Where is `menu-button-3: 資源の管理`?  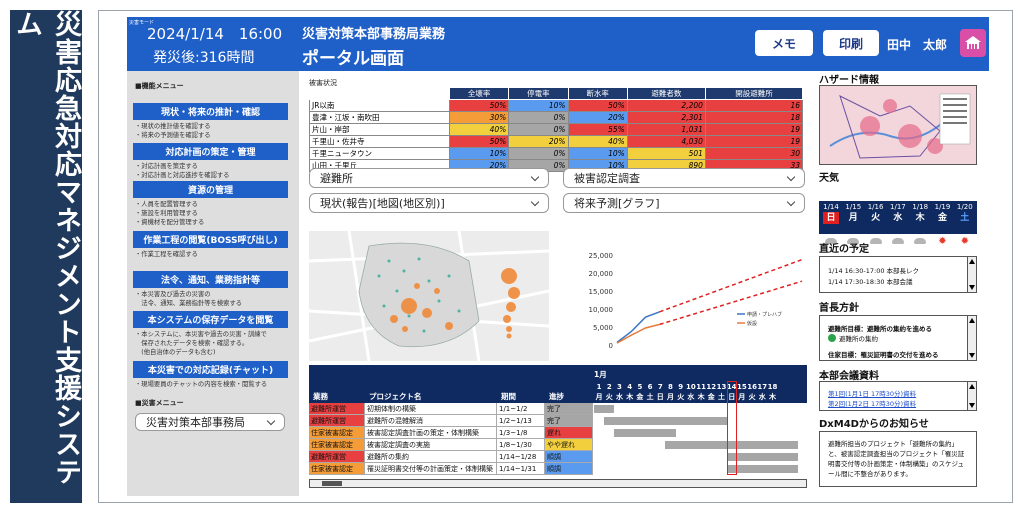
menu-button-3: 資源の管理 is located at coordinates (210, 189).